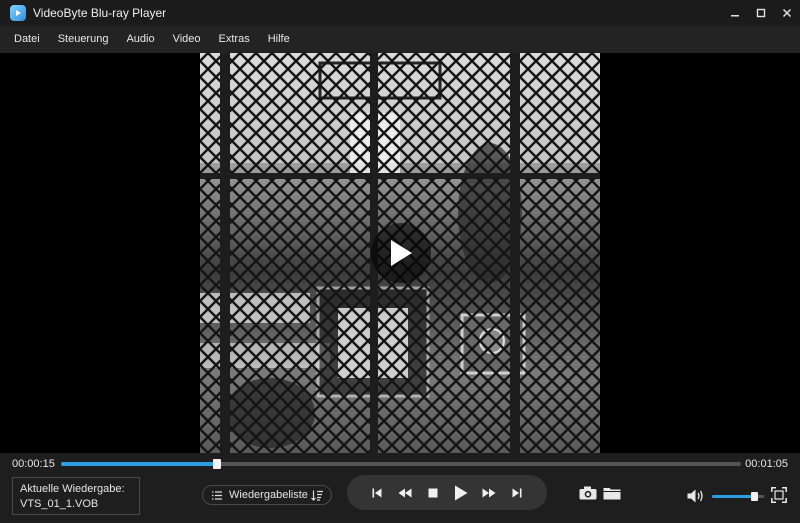 This screenshot has height=523, width=800. Describe the element at coordinates (217, 495) in the screenshot. I see `list-icon` at that location.